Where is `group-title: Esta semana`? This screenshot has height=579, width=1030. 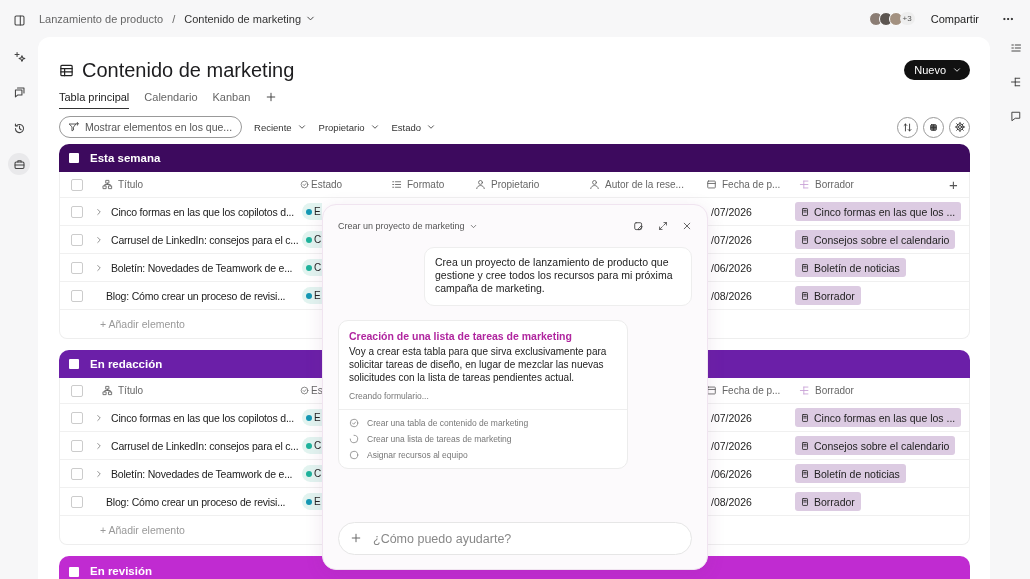
group-title: Esta semana is located at coordinates (125, 158).